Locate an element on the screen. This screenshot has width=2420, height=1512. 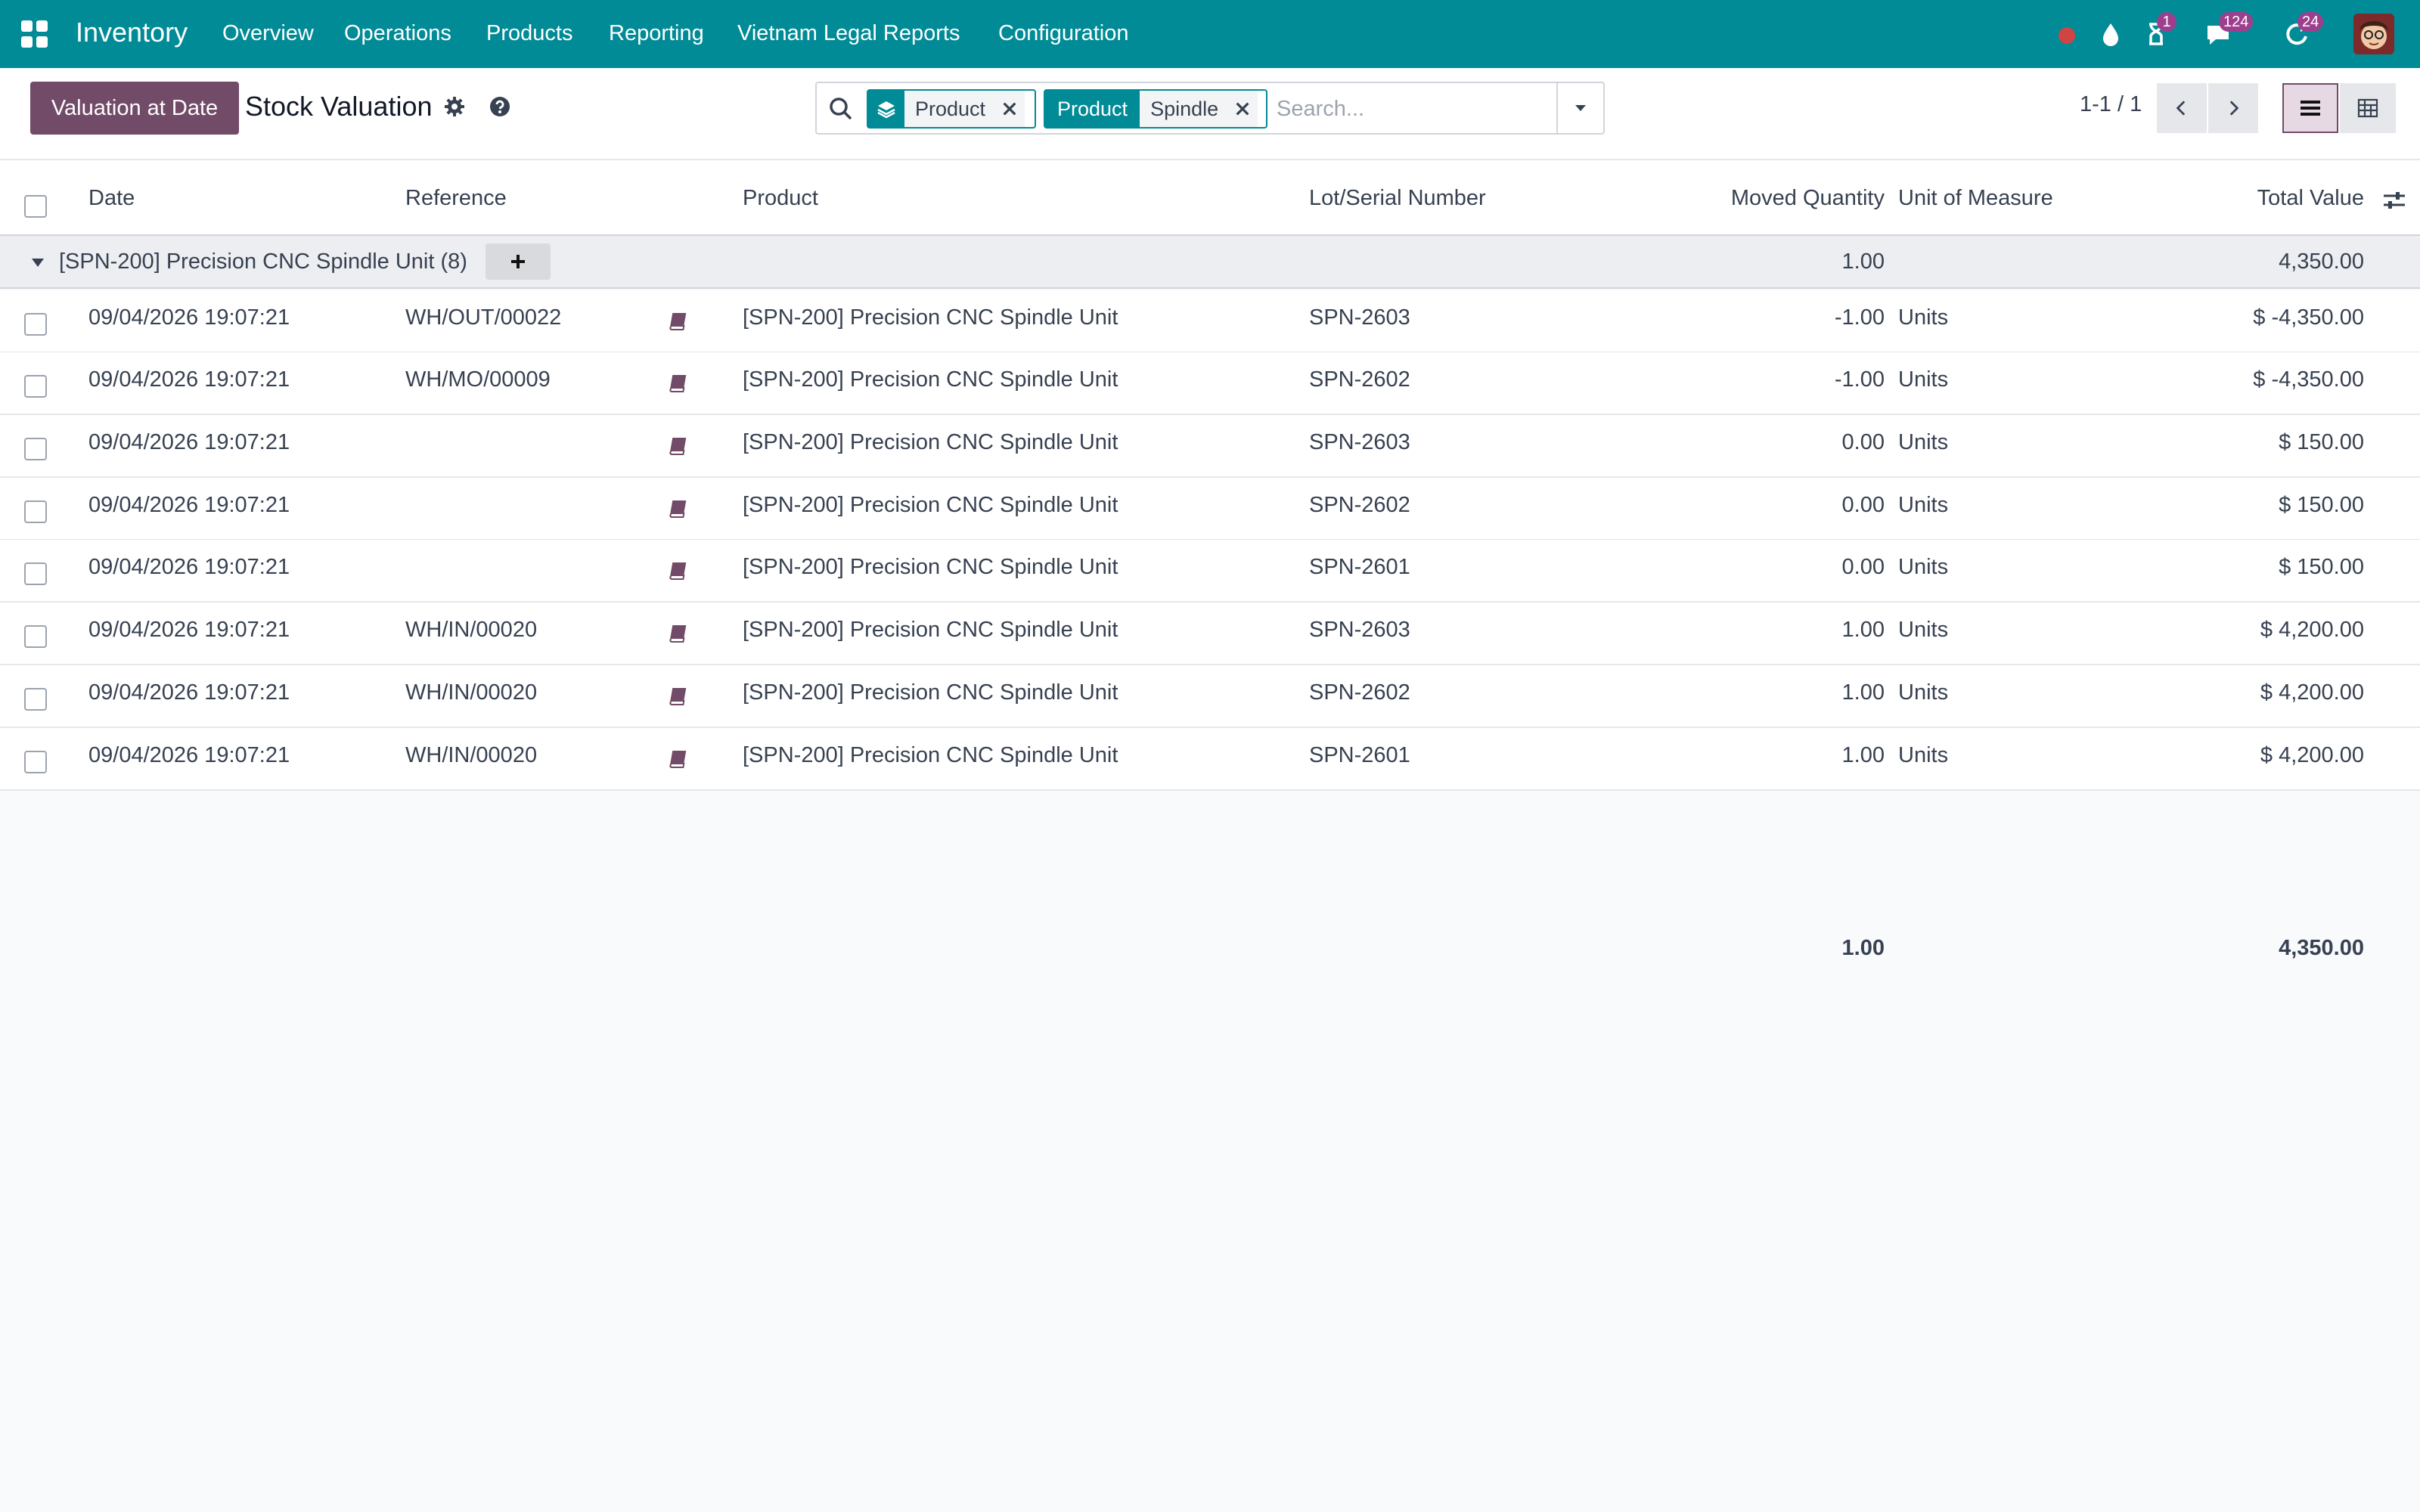
messages-button: 124 is located at coordinates (2229, 30).